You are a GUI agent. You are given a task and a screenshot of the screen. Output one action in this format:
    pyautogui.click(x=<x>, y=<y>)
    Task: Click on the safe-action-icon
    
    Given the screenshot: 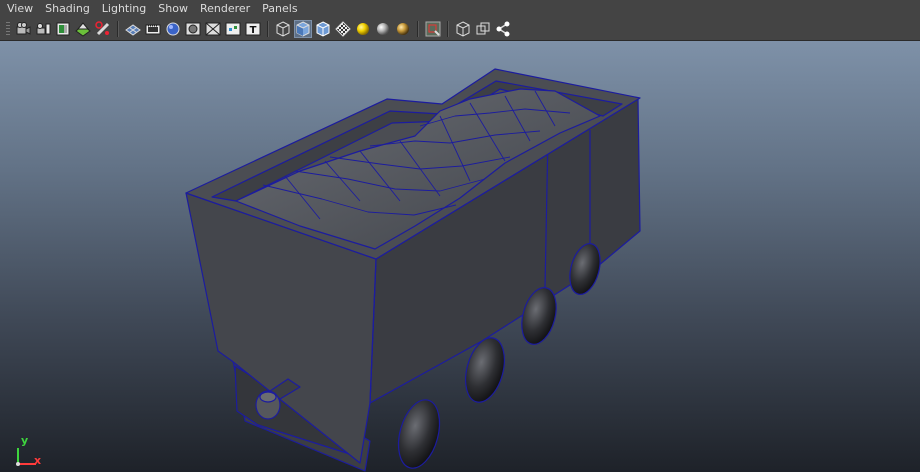 What is the action you would take?
    pyautogui.click(x=233, y=29)
    